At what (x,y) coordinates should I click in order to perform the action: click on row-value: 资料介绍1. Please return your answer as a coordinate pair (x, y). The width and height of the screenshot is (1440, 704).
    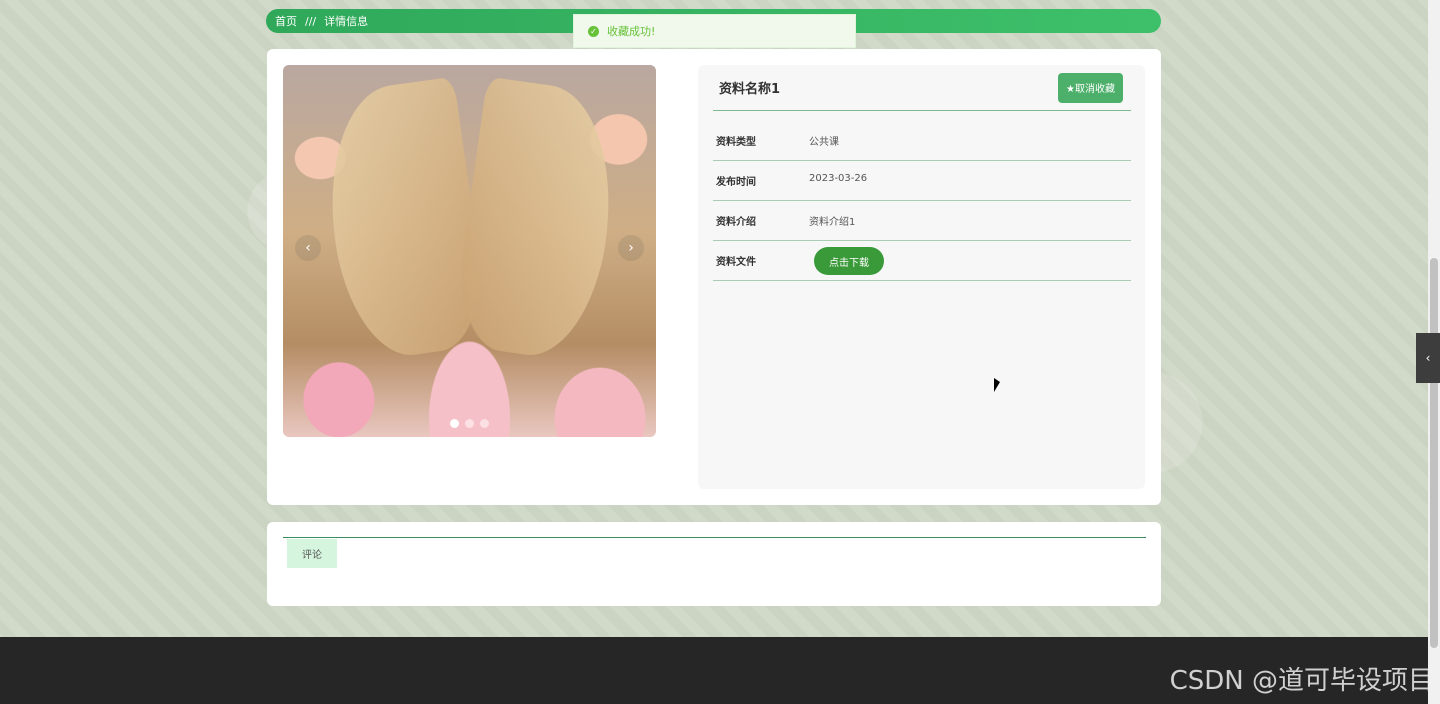
    Looking at the image, I should click on (832, 222).